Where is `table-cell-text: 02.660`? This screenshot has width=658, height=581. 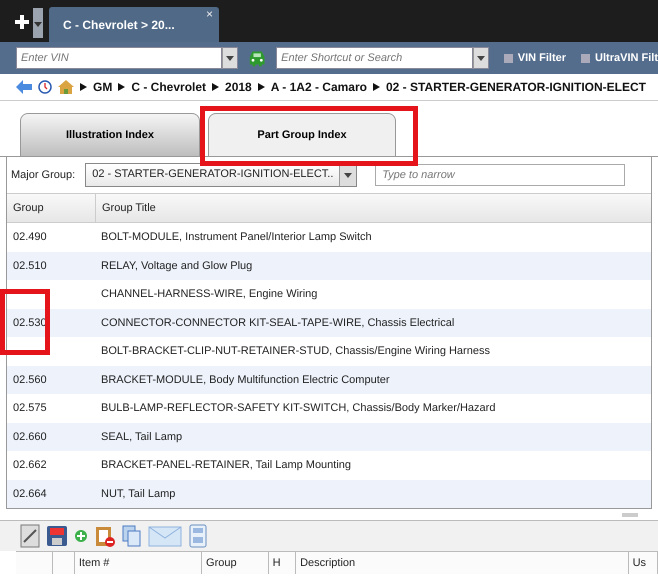
table-cell-text: 02.660 is located at coordinates (30, 436).